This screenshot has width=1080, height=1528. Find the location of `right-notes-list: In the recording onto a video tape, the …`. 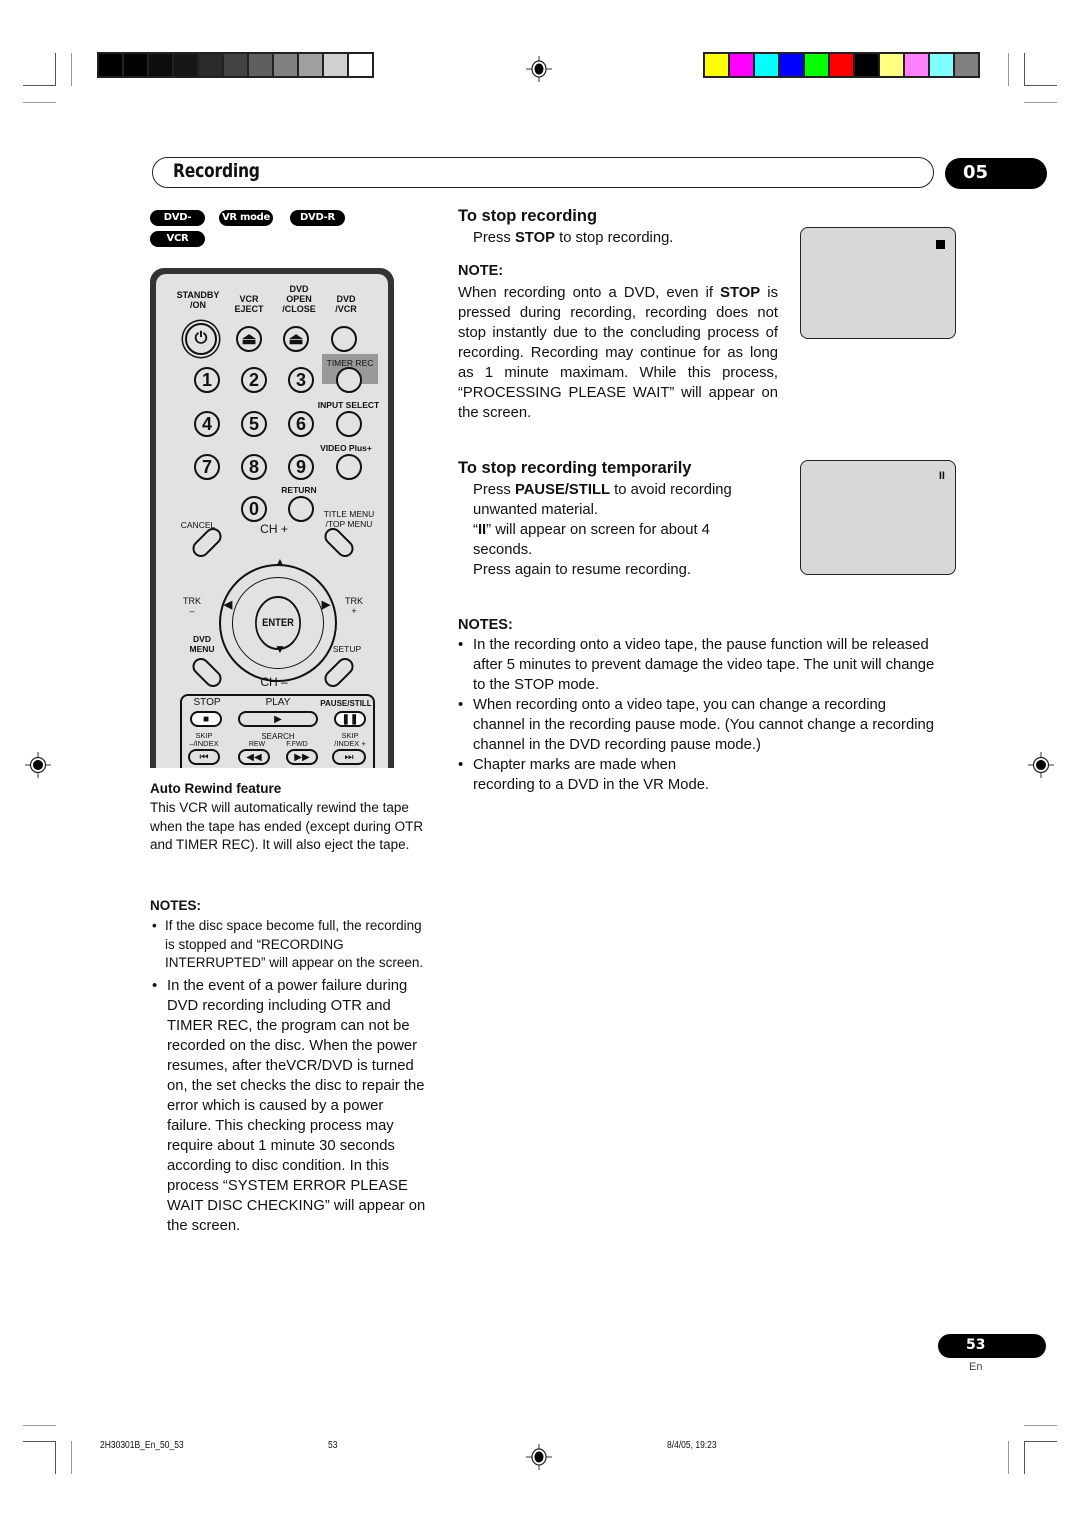

right-notes-list: In the recording onto a video tape, the … is located at coordinates (698, 715).